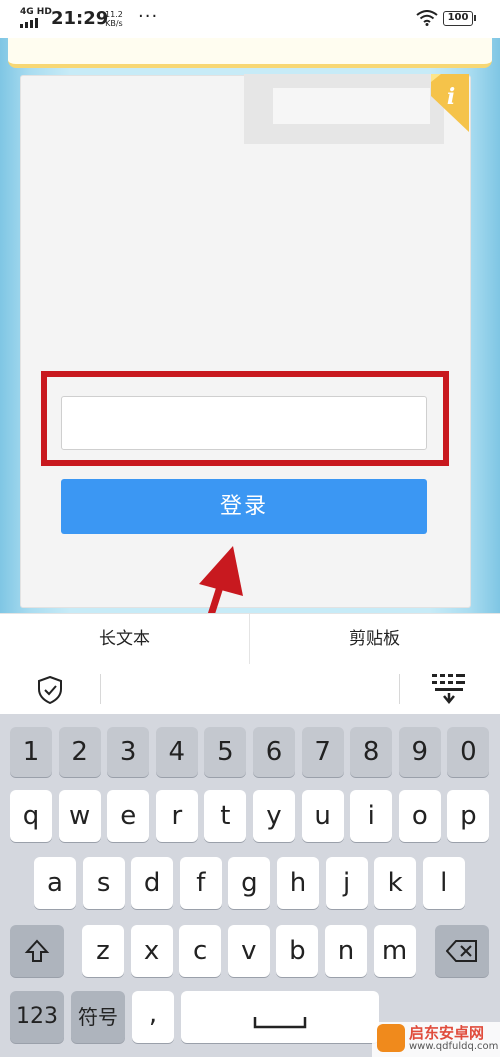 Image resolution: width=500 pixels, height=1057 pixels. I want to click on info-icon: i, so click(450, 103).